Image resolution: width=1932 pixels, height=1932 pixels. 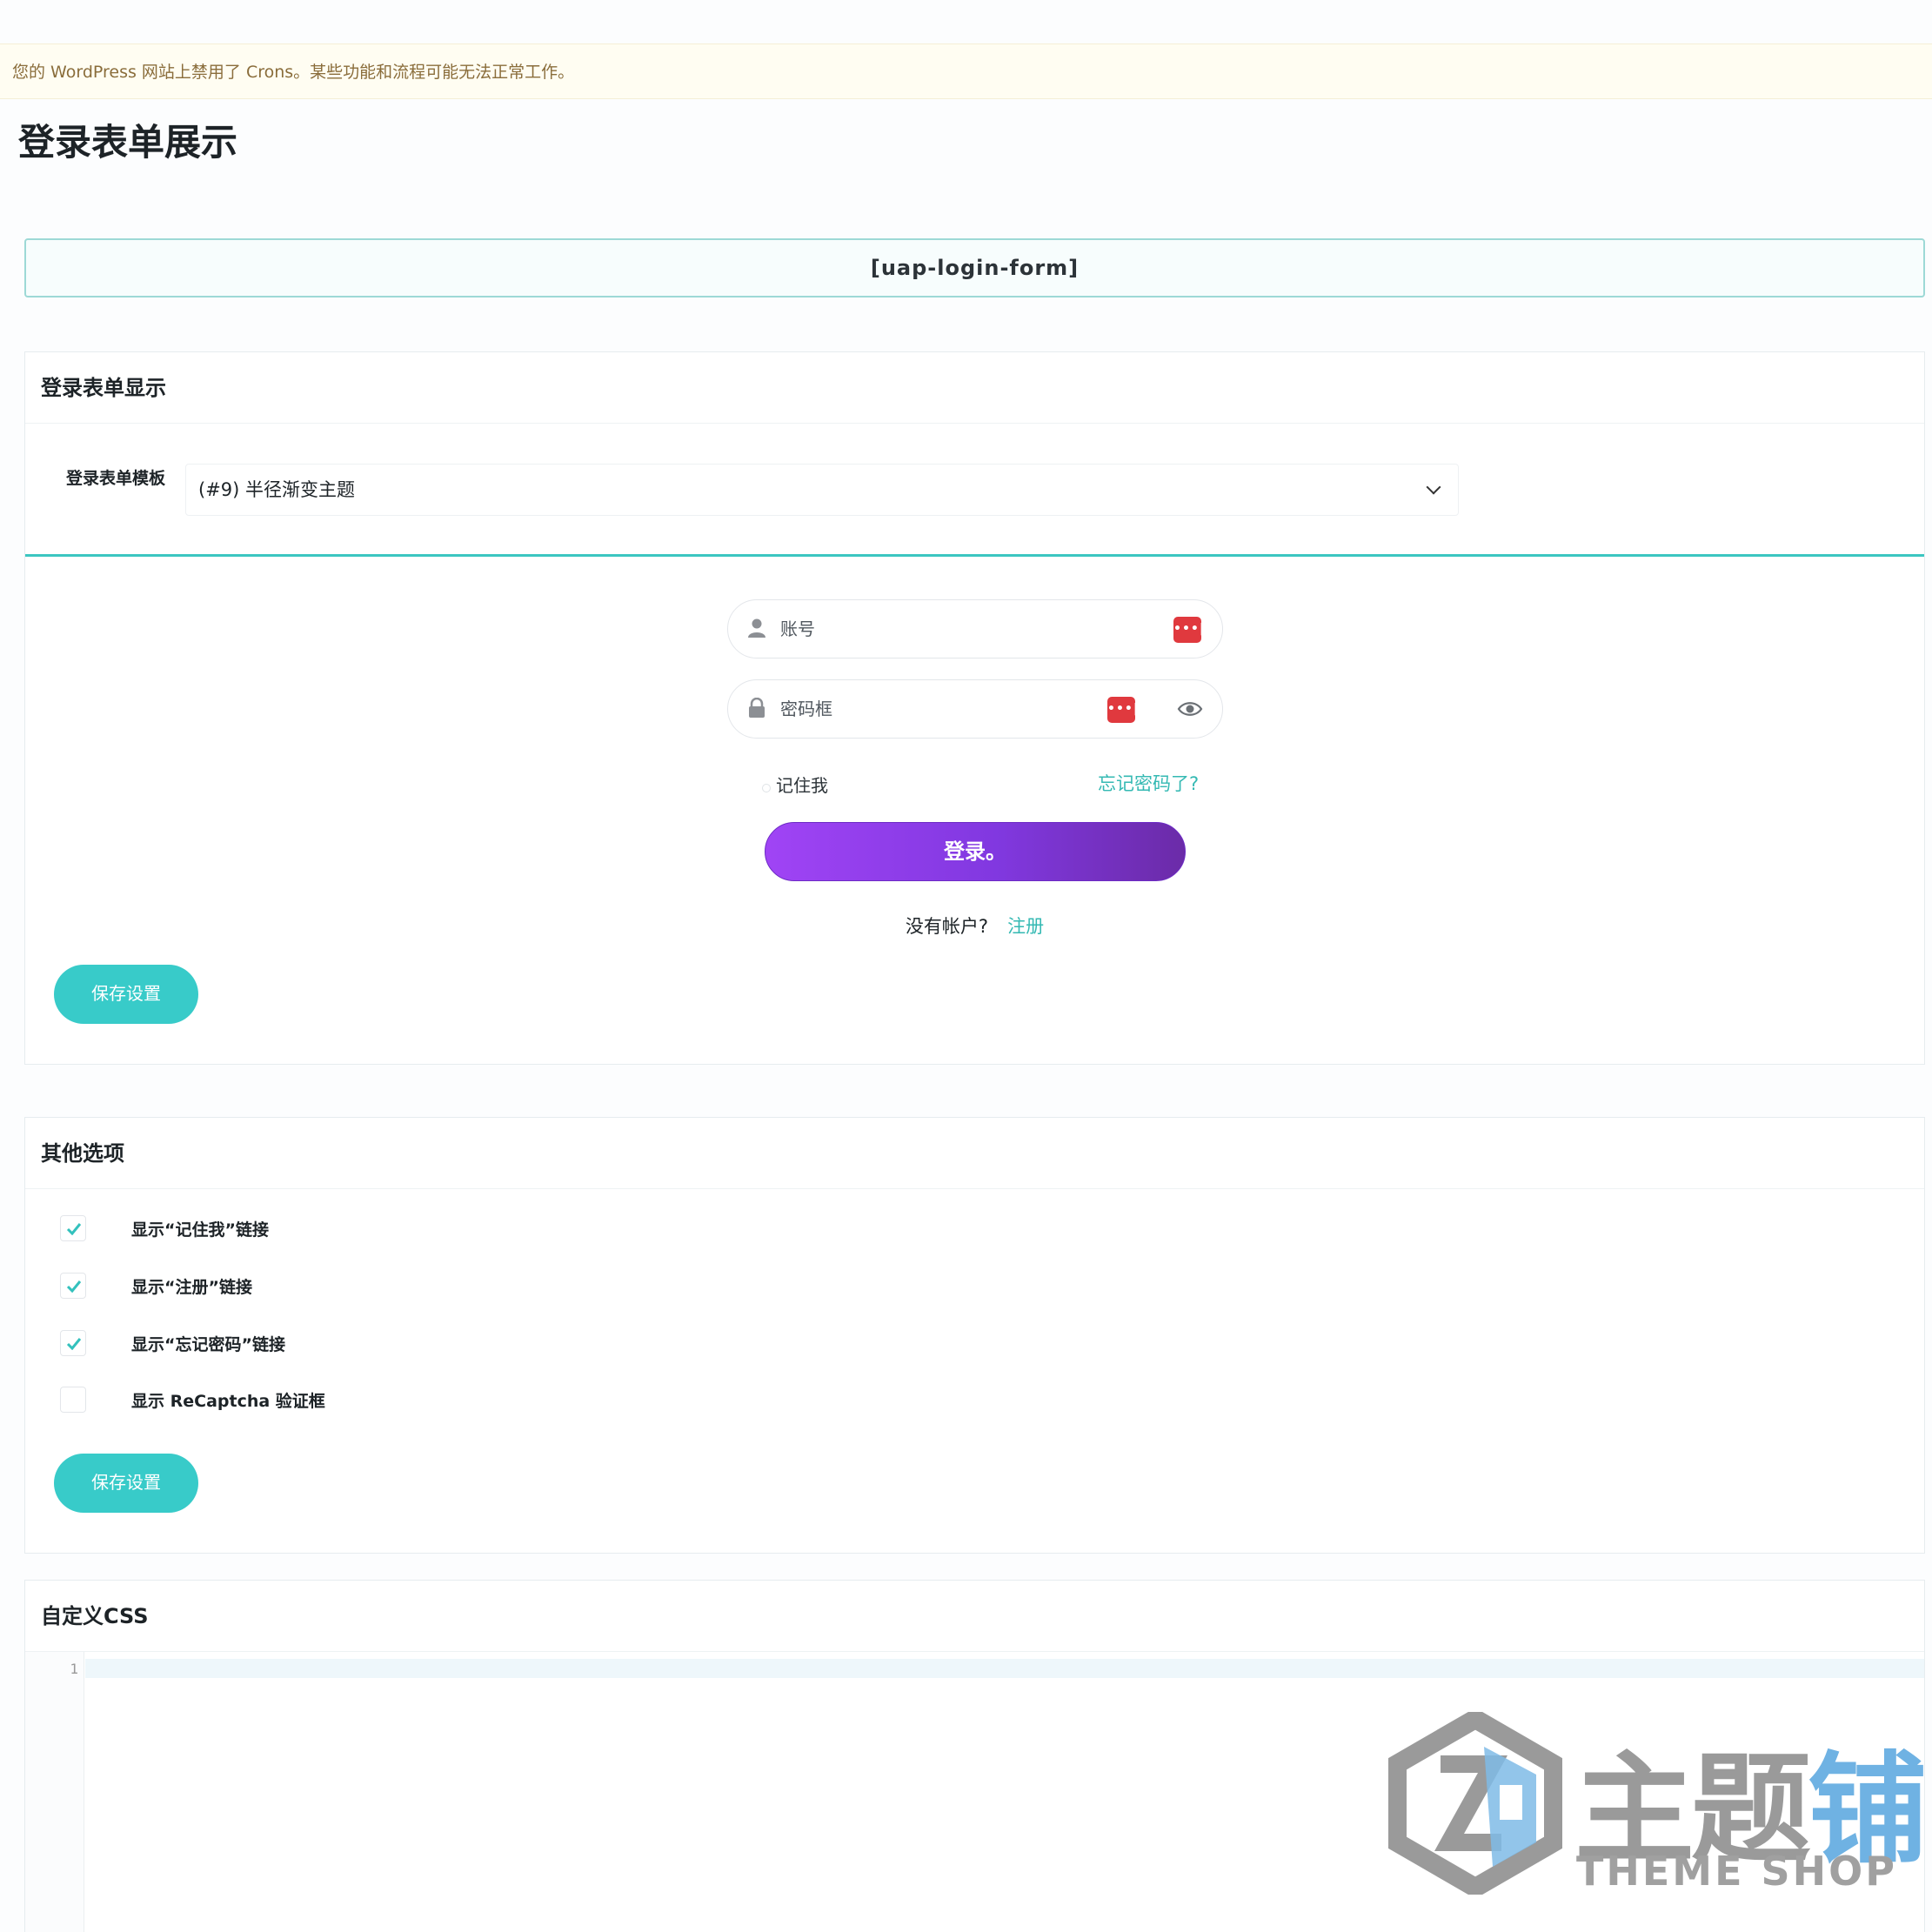 I want to click on checkbox-show-forgot, so click(x=73, y=1343).